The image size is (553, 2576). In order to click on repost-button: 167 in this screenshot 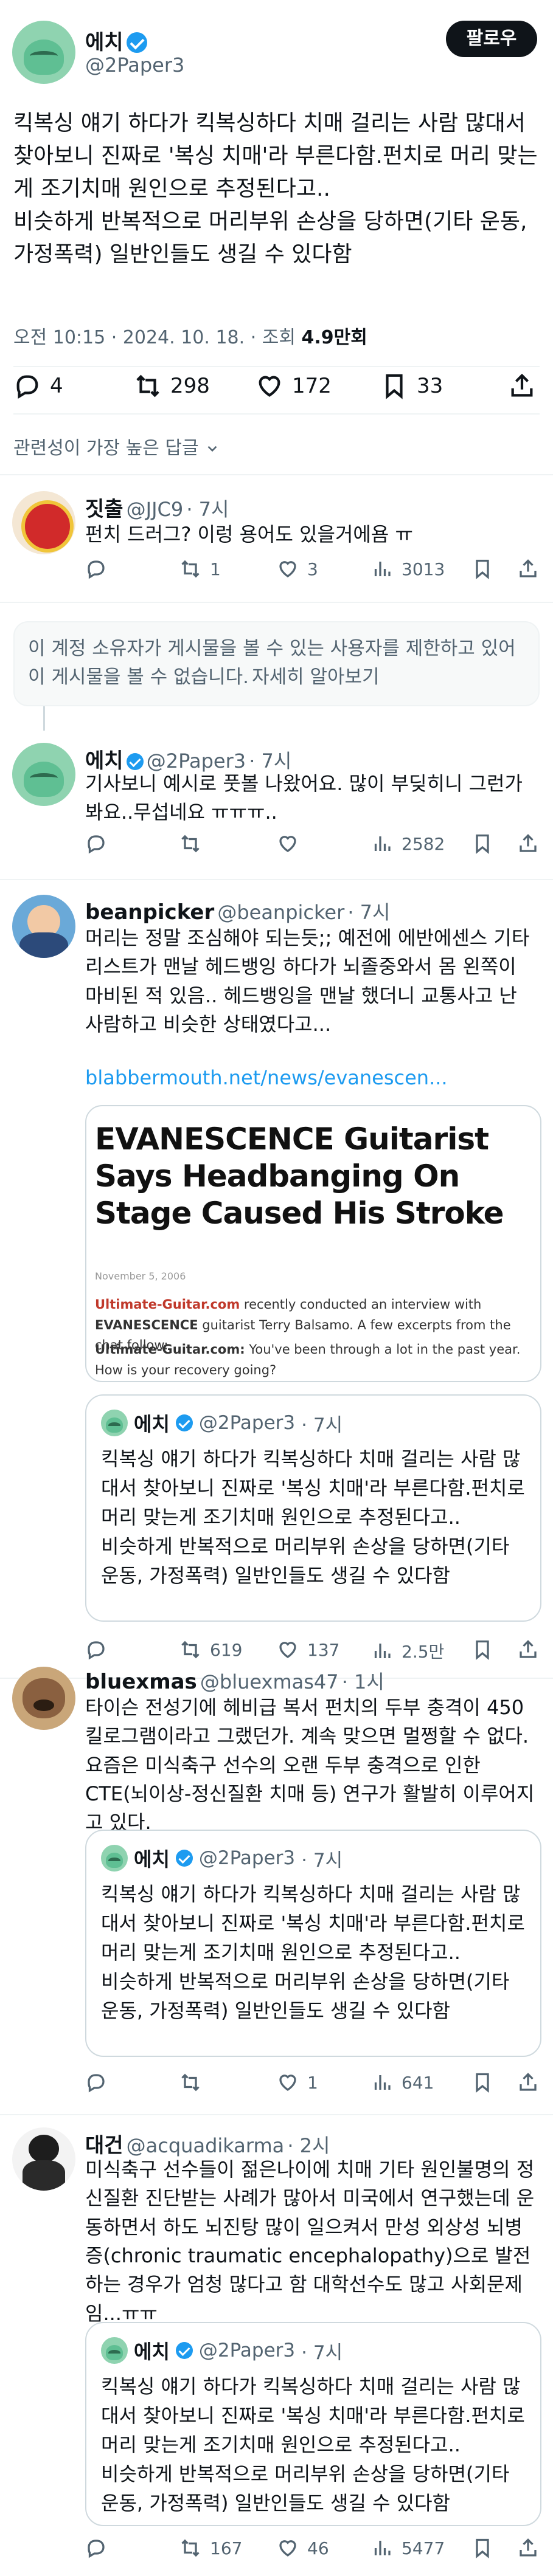, I will do `click(211, 2548)`.